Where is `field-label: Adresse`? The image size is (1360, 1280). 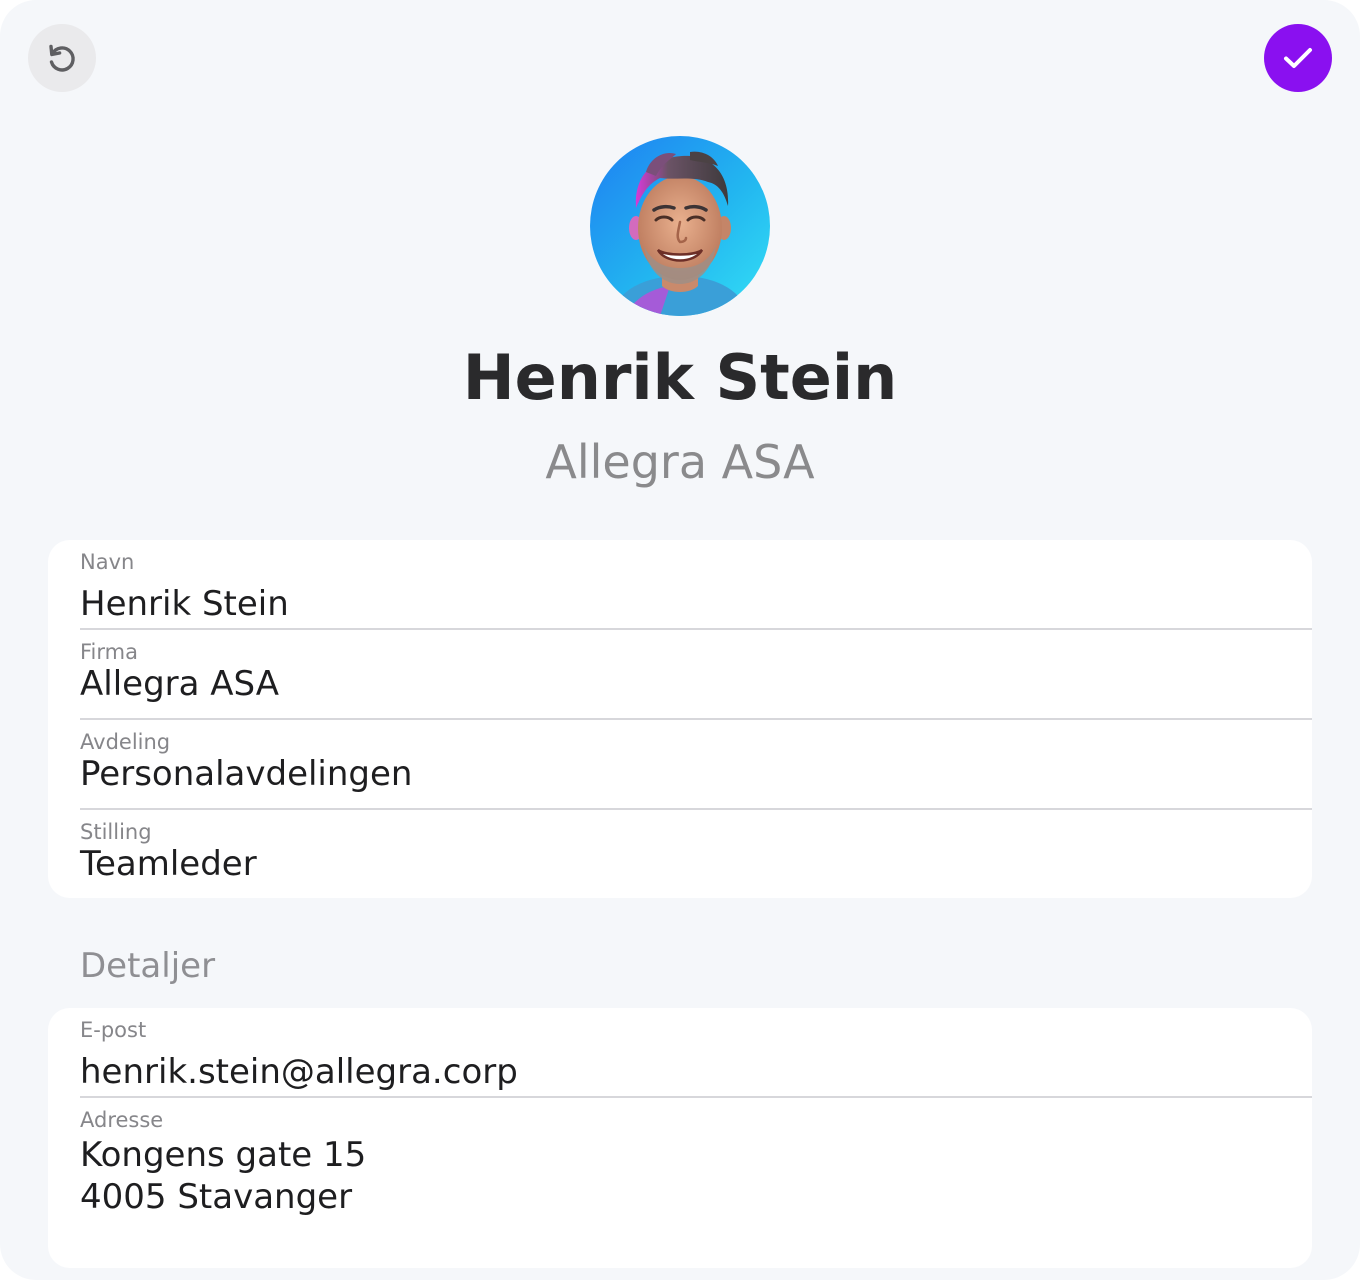 field-label: Adresse is located at coordinates (122, 1120).